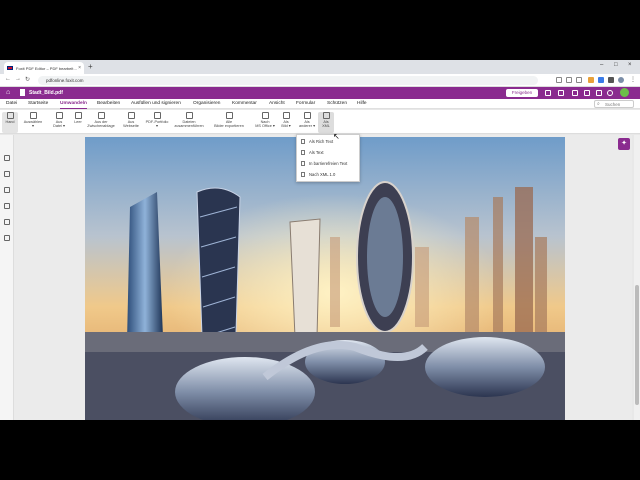  I want to click on scrollbar-thumb, so click(637, 345).